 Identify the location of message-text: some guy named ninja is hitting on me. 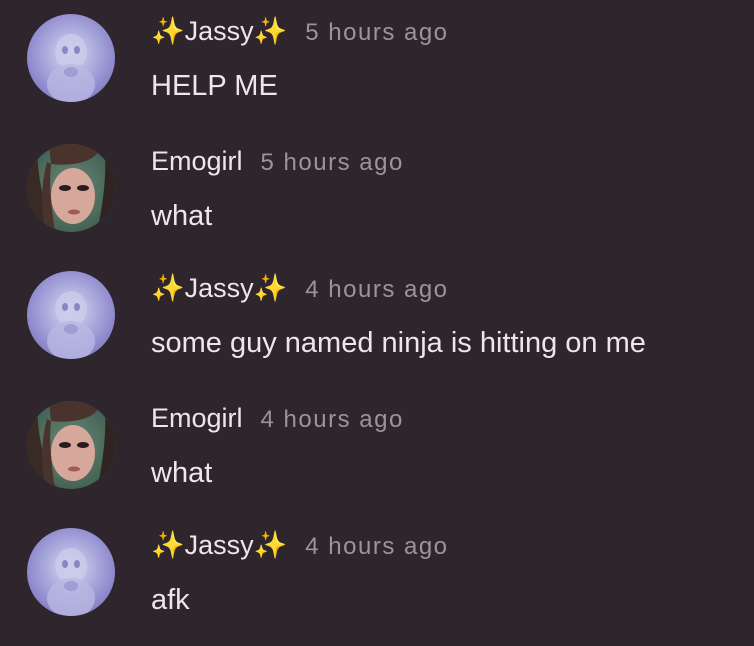
(398, 343).